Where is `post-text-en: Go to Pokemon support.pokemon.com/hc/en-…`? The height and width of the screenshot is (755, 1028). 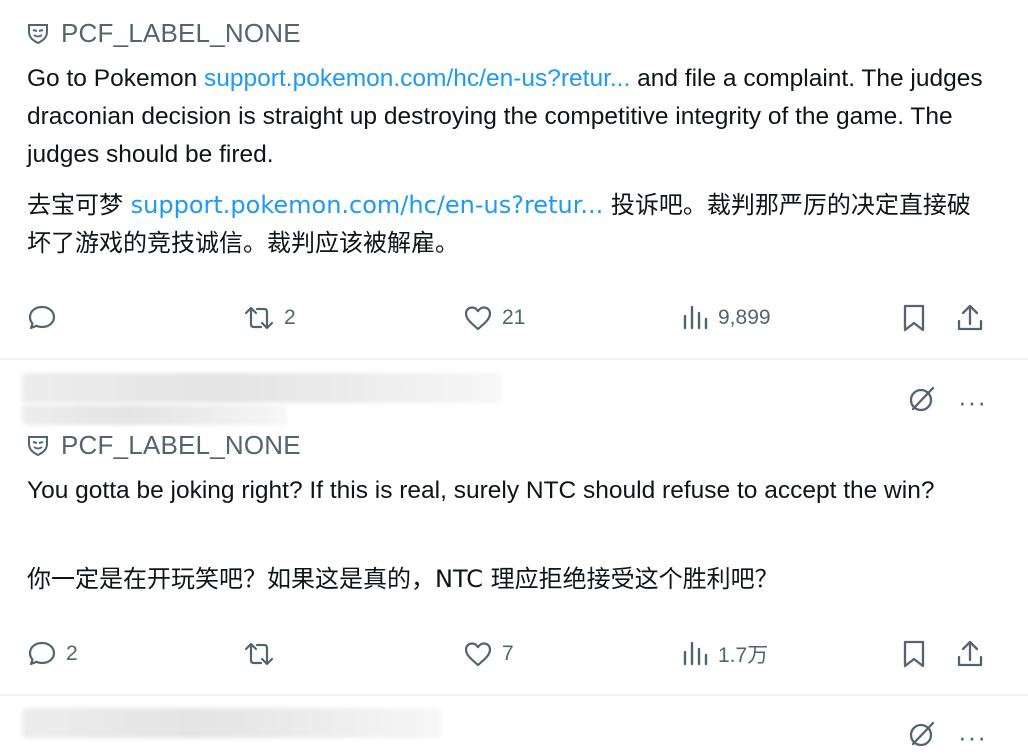 post-text-en: Go to Pokemon support.pokemon.com/hc/en-… is located at coordinates (507, 117).